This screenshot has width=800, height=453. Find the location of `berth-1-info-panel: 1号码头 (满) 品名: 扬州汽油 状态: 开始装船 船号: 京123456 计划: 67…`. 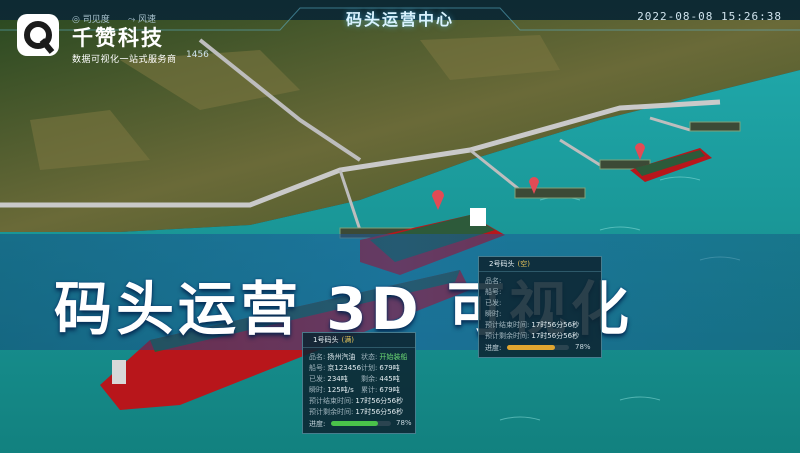

berth-1-info-panel: 1号码头 (满) 品名: 扬州汽油 状态: 开始装船 船号: 京123456 计划: 67… is located at coordinates (359, 383).